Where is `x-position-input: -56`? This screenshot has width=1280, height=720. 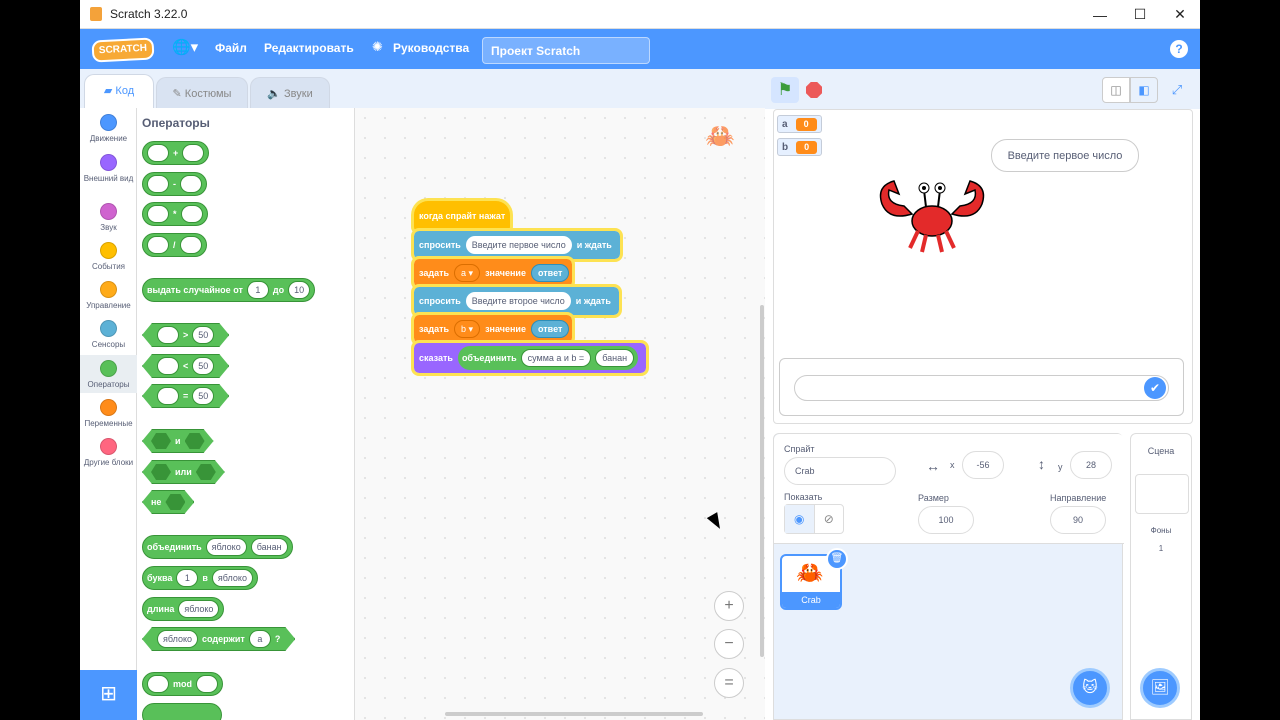
x-position-input: -56 is located at coordinates (983, 465).